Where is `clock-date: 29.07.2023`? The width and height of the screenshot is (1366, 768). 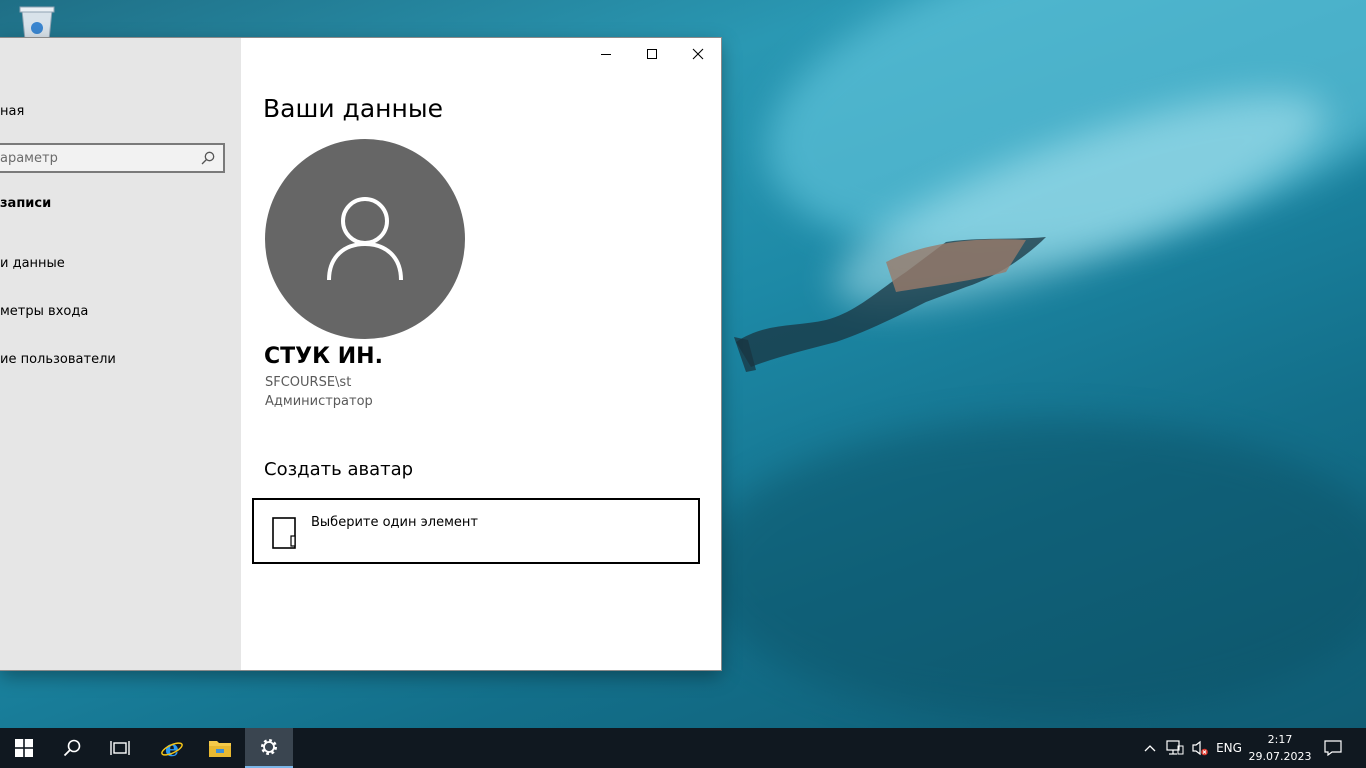 clock-date: 29.07.2023 is located at coordinates (1280, 756).